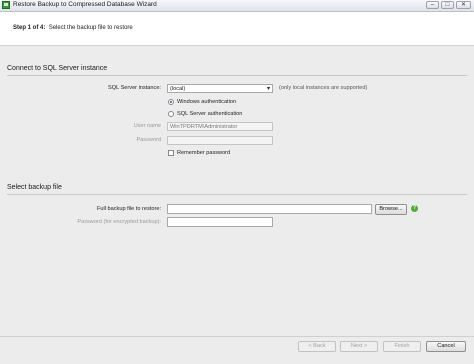 The image size is (474, 364). Describe the element at coordinates (57, 68) in the screenshot. I see `connect-section-heading: Connect to SQL Server instance` at that location.